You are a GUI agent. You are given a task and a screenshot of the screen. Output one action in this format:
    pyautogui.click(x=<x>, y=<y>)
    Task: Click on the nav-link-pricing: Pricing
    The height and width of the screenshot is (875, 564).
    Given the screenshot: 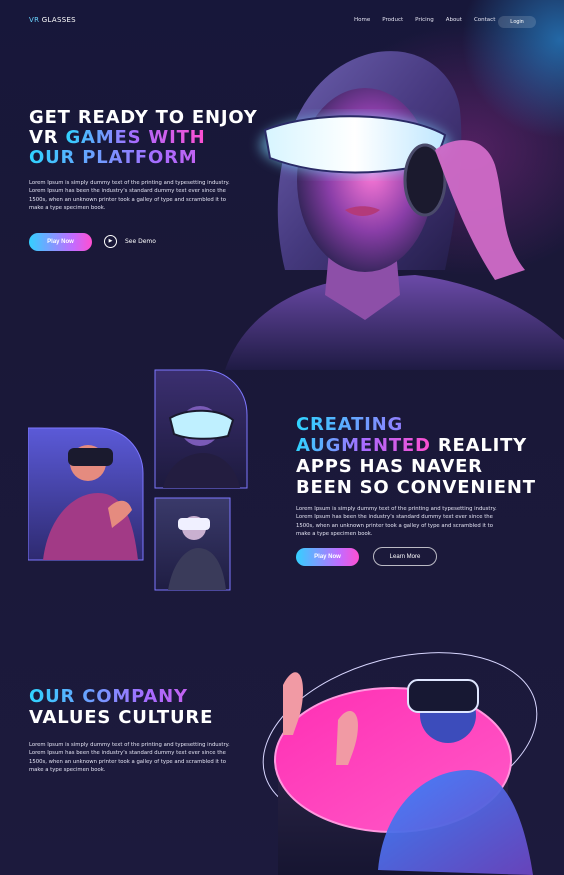 What is the action you would take?
    pyautogui.click(x=424, y=20)
    